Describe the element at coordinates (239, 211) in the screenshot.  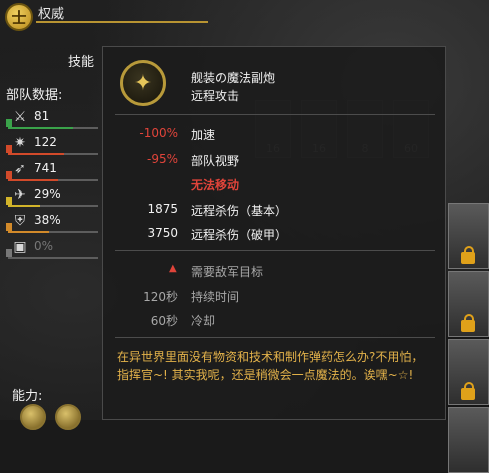
I see `damage-label: 远程杀伤（基本）` at that location.